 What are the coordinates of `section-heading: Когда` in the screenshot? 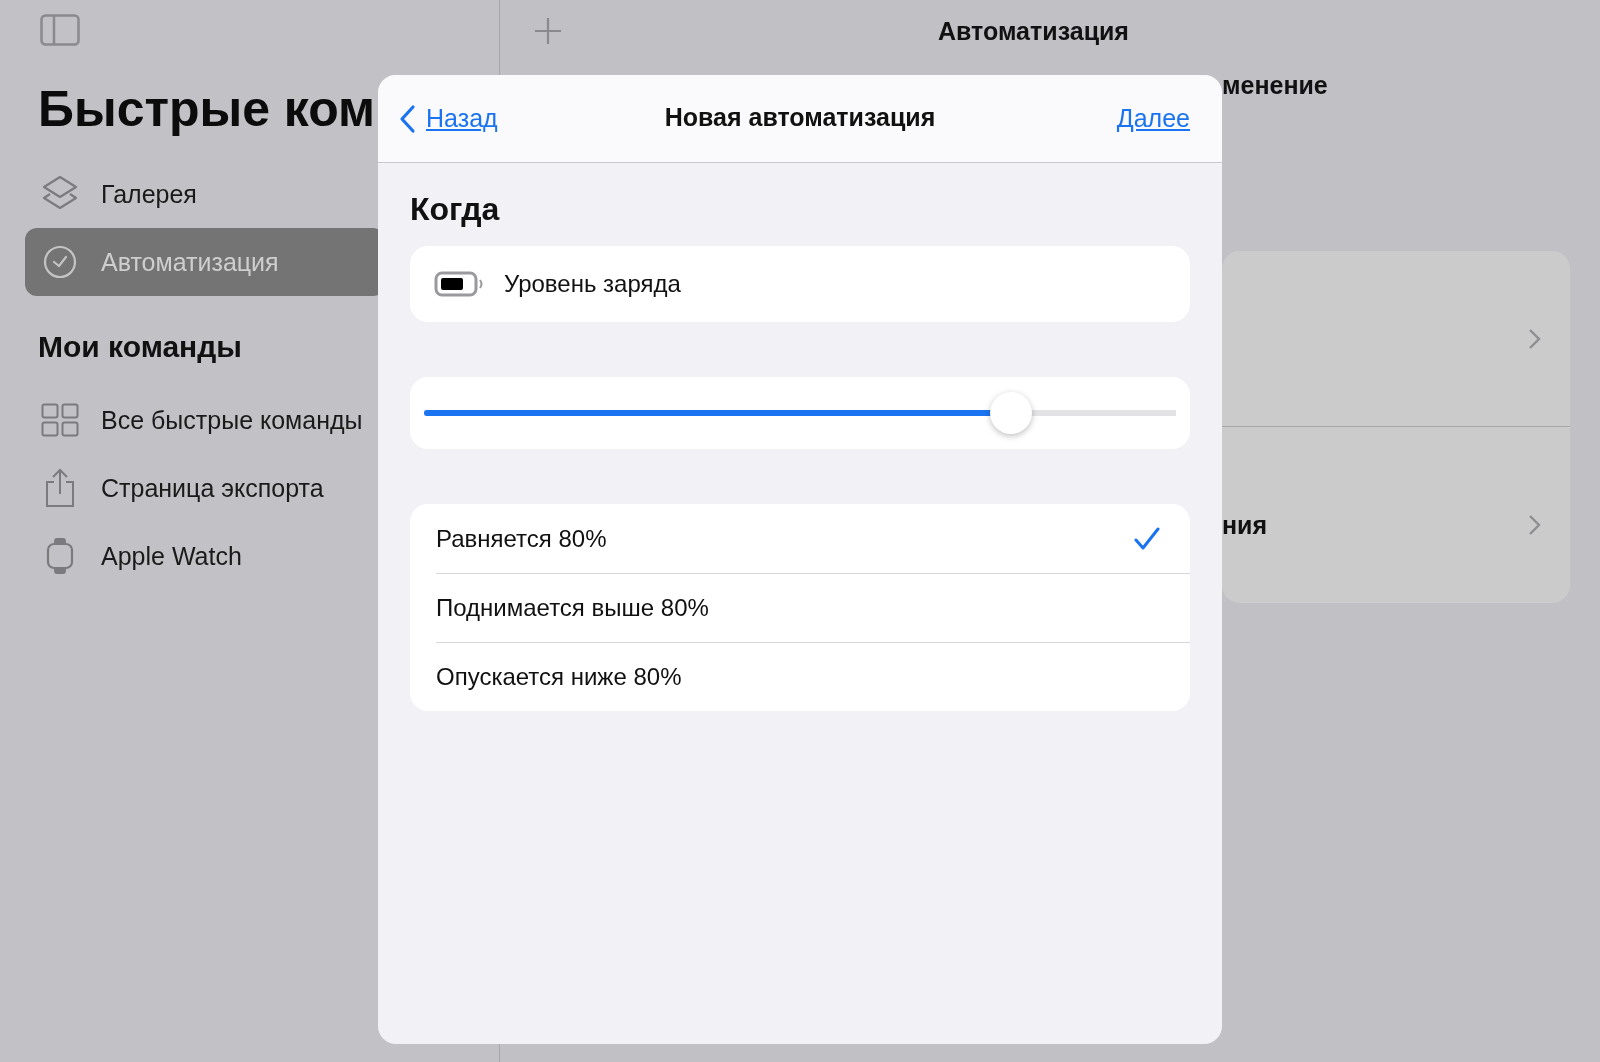 It's located at (455, 209).